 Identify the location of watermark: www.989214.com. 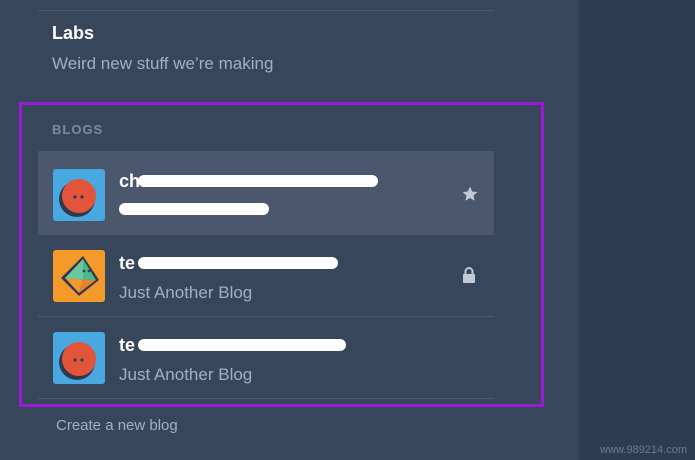
(643, 450).